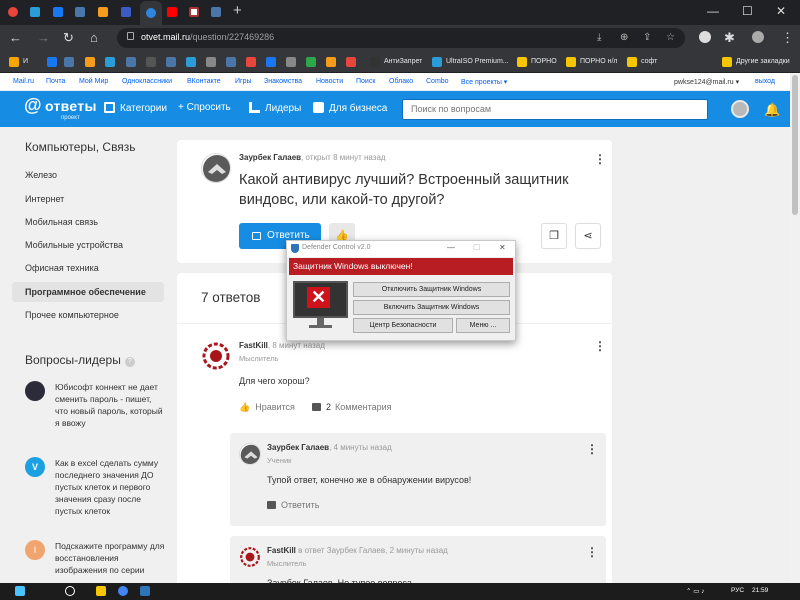 The width and height of the screenshot is (800, 600). I want to click on portal-link: Знакомства, so click(283, 81).